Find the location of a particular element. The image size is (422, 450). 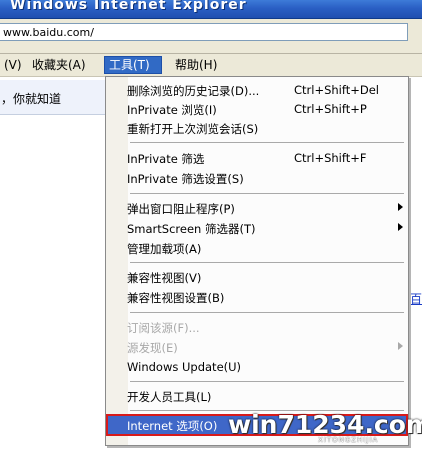

menu-item-label: Internet 选项(O) is located at coordinates (172, 426).